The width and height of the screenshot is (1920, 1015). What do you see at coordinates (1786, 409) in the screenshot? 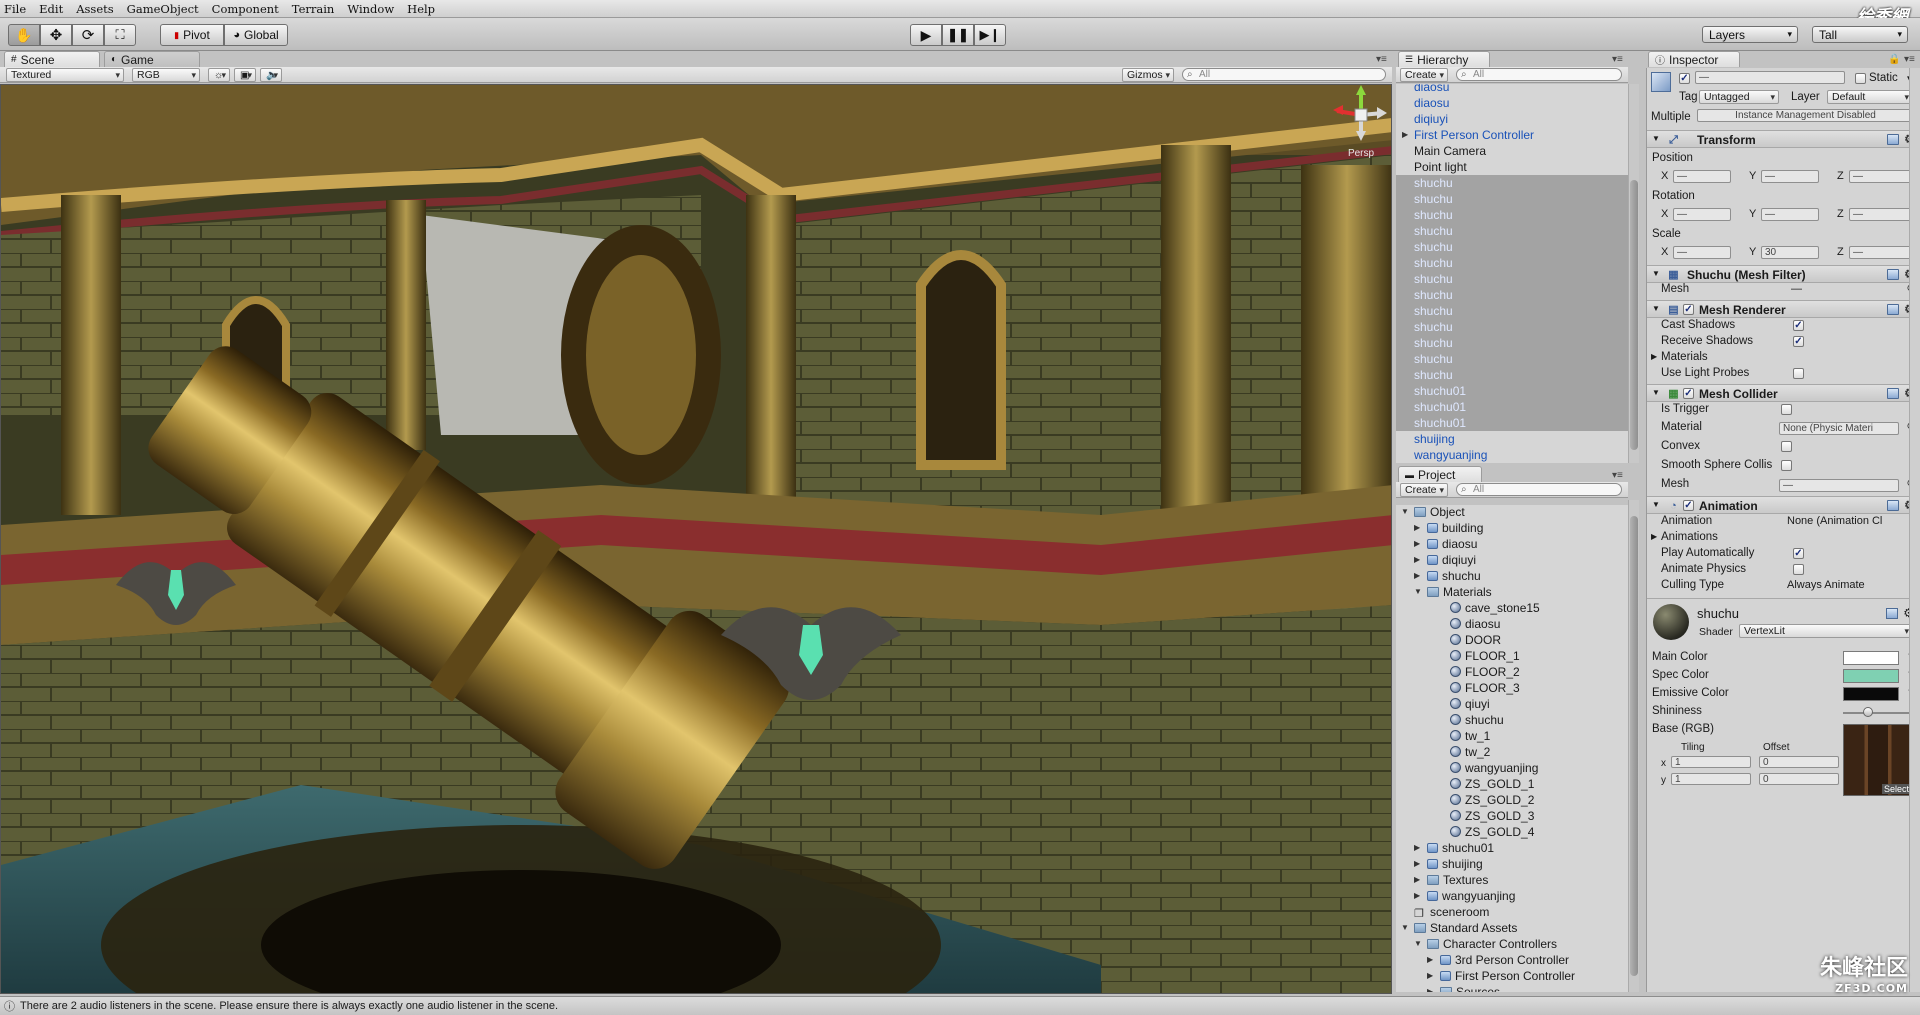
I see `is-trigger-checkbox` at bounding box center [1786, 409].